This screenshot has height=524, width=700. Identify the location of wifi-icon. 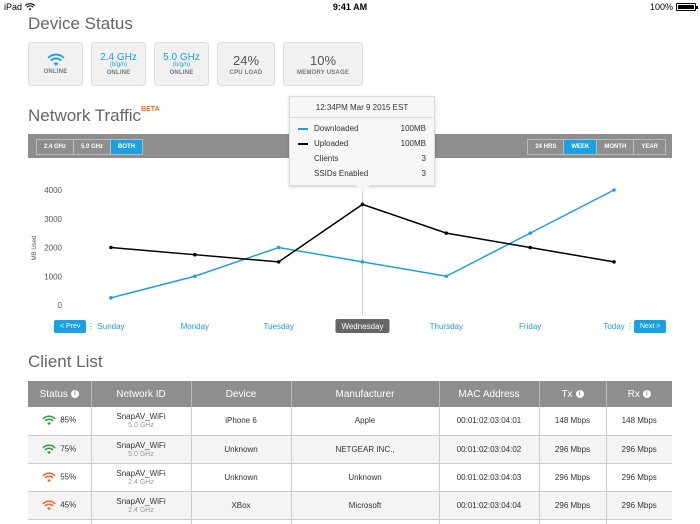
(55, 59).